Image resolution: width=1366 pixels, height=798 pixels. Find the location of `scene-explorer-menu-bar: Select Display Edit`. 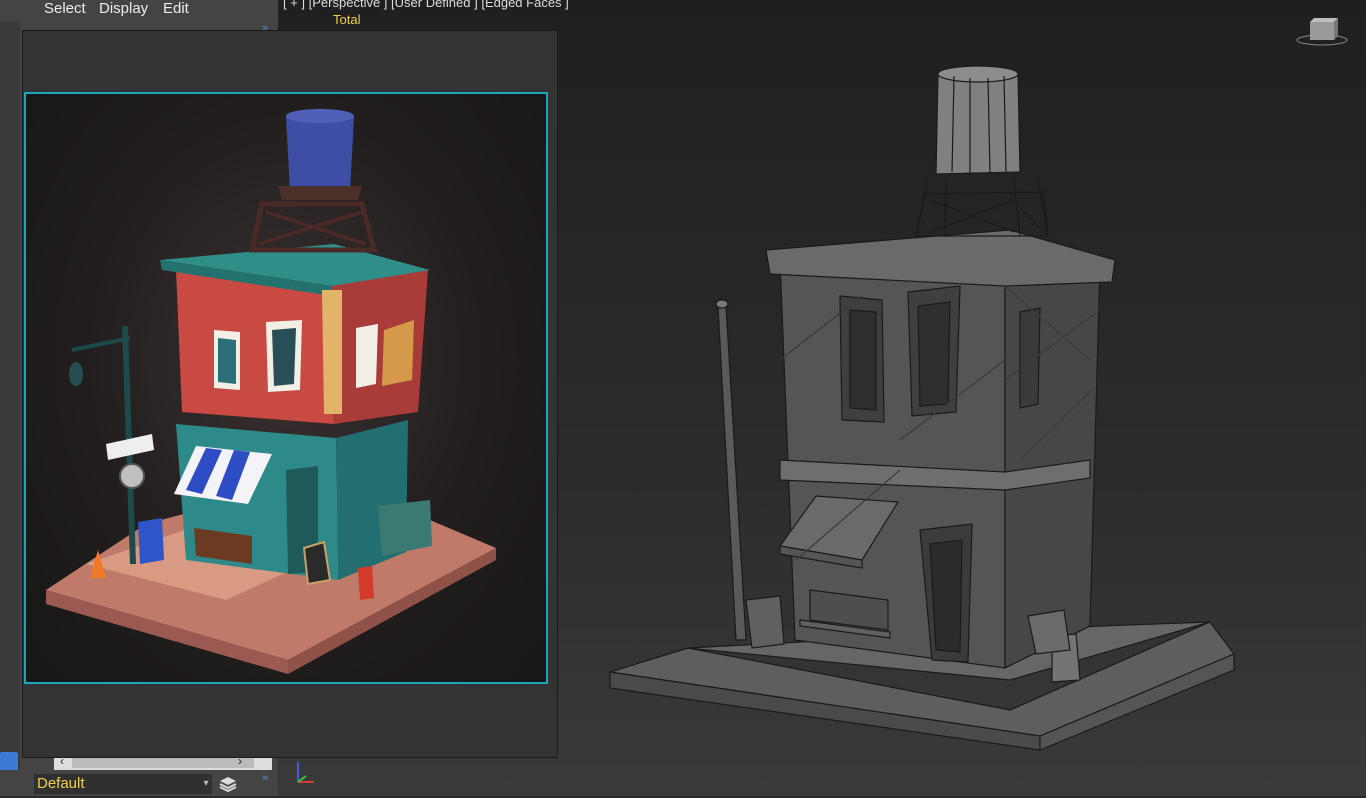

scene-explorer-menu-bar: Select Display Edit is located at coordinates (139, 11).